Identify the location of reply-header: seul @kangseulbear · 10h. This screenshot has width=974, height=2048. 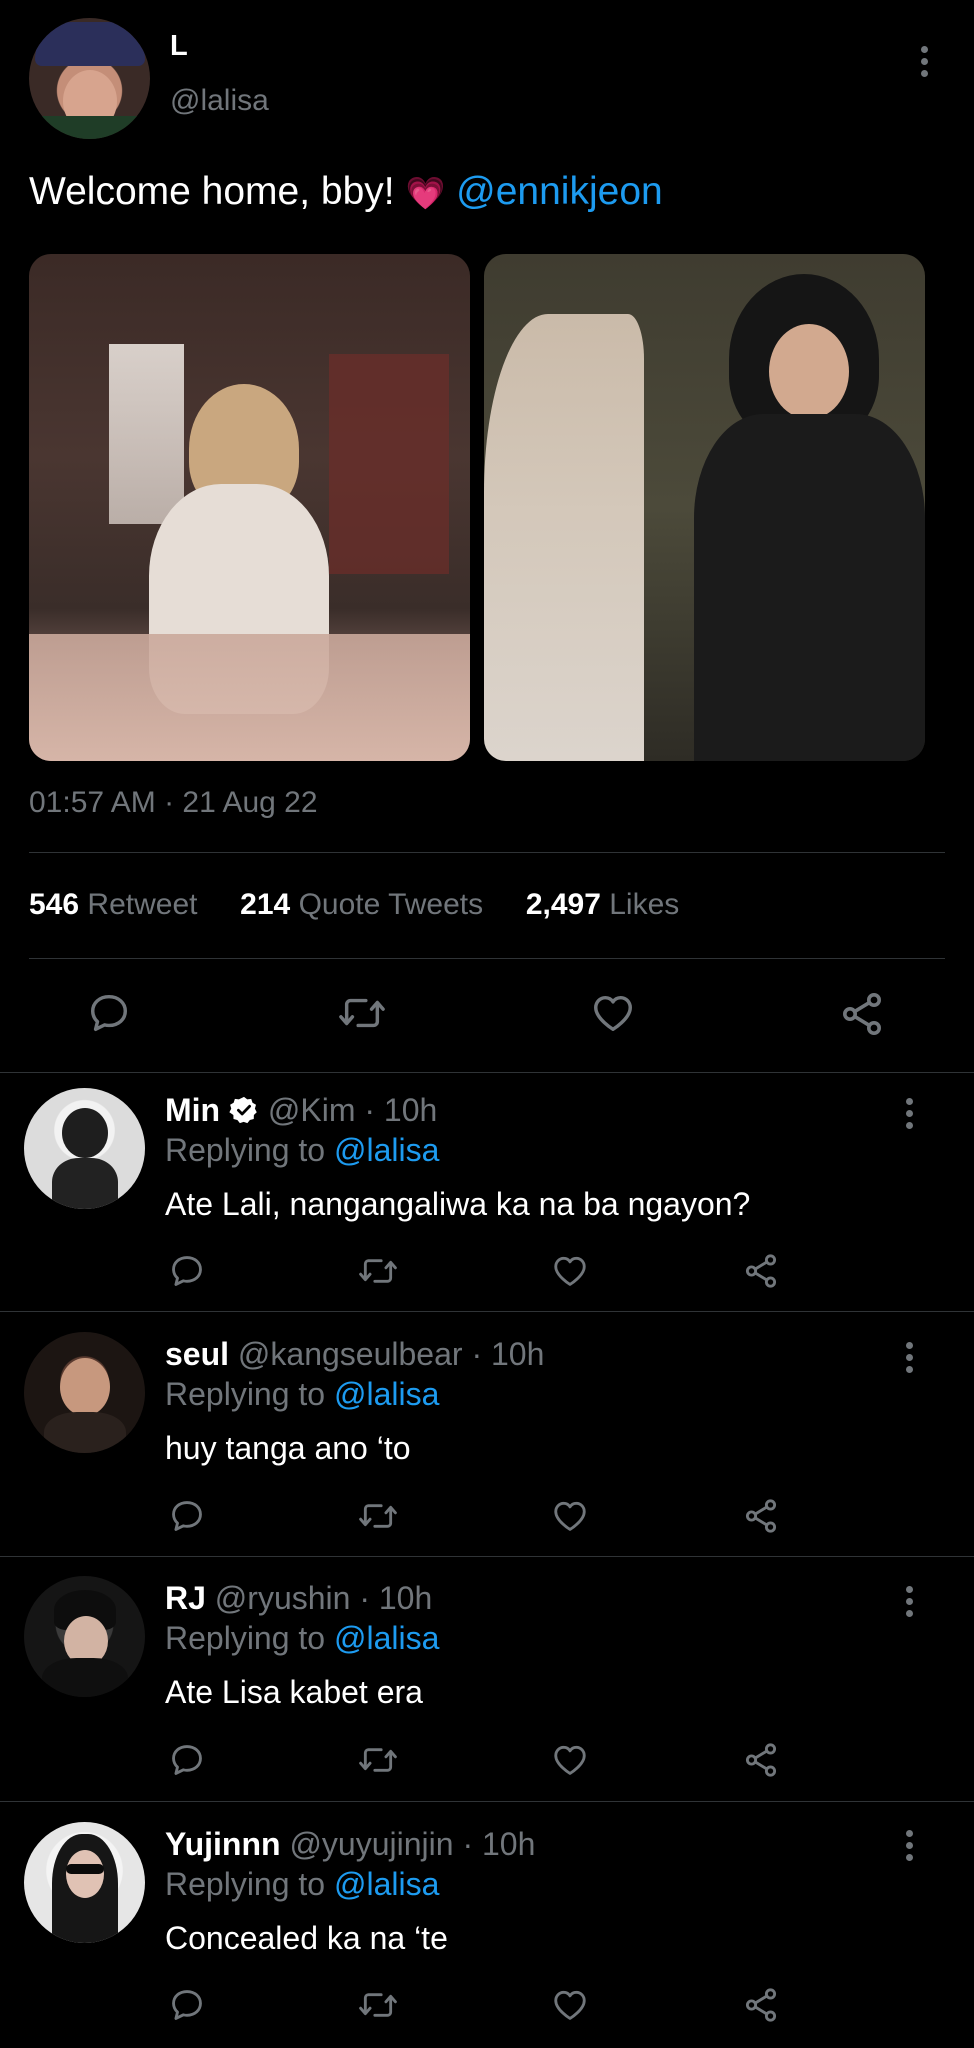
(354, 1354).